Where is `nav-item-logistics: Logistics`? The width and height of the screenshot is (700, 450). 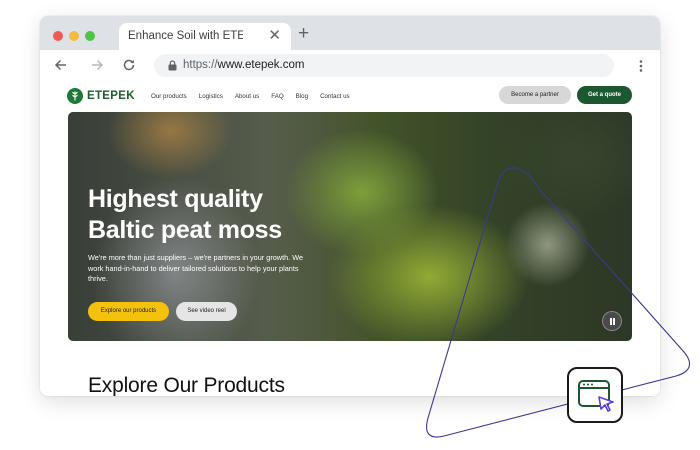
nav-item-logistics: Logistics is located at coordinates (211, 96).